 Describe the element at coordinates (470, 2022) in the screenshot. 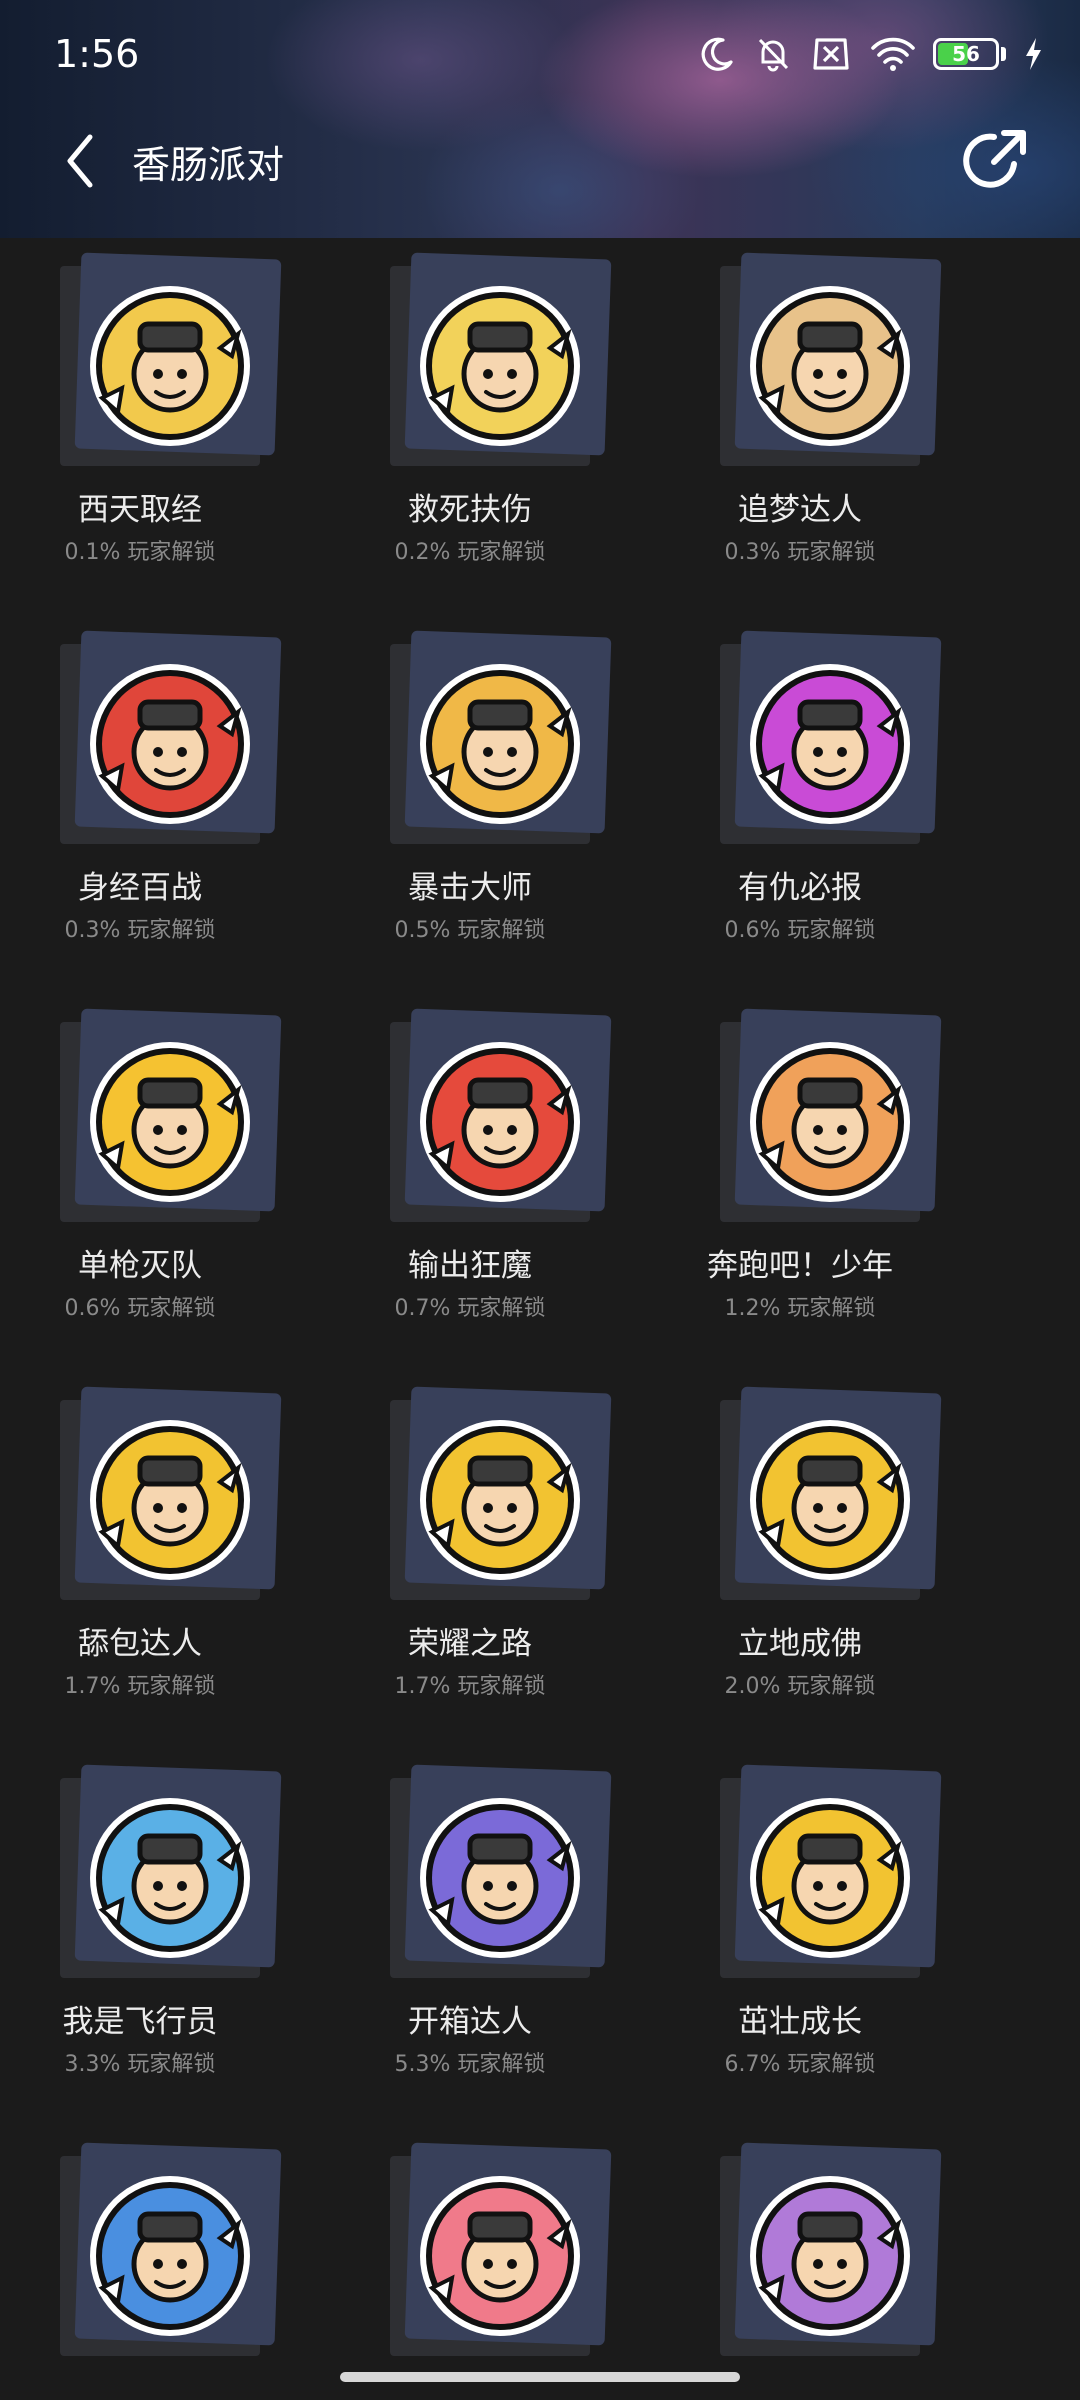

I see `achievement-name: 开箱达人` at that location.